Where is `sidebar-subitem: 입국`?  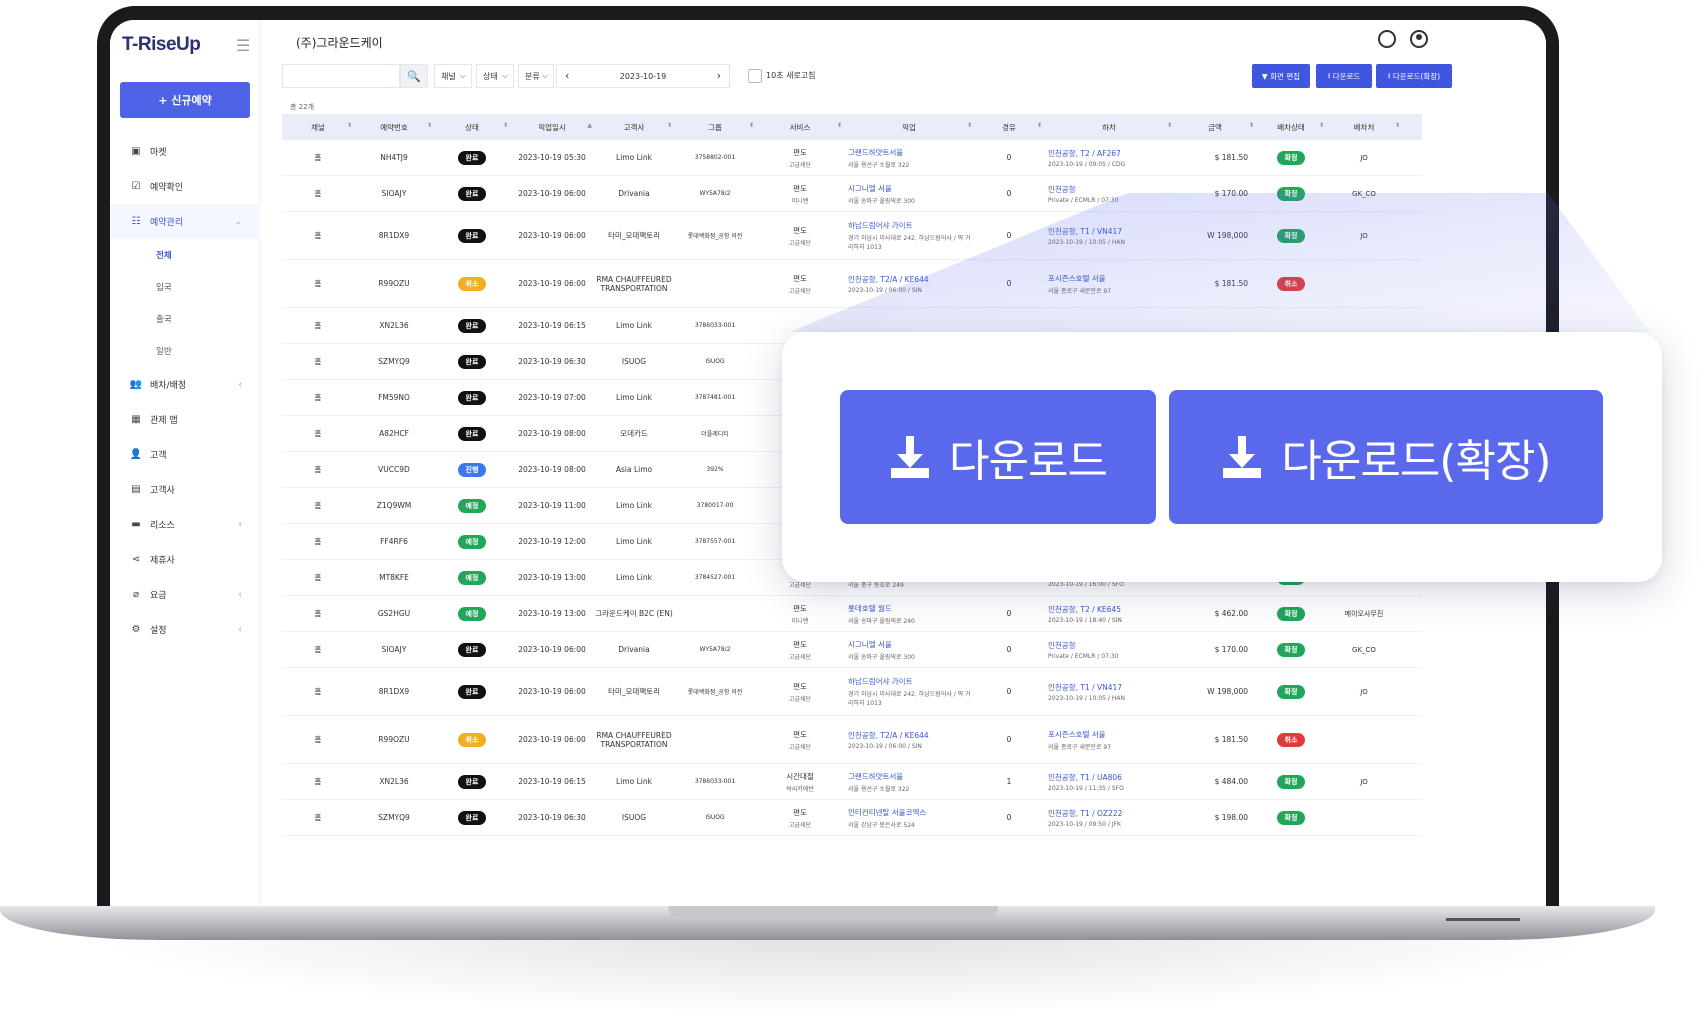
sidebar-subitem: 입국 is located at coordinates (185, 287).